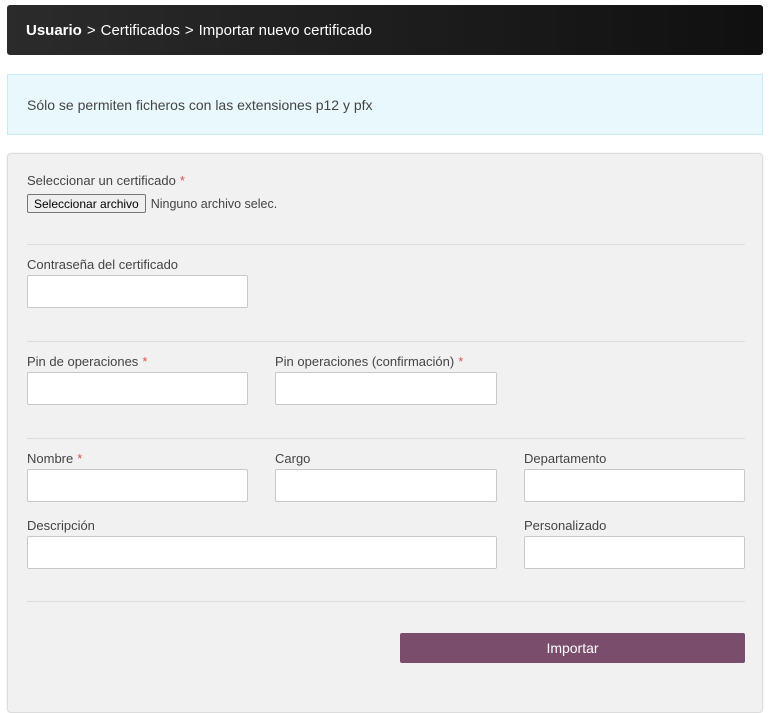 The height and width of the screenshot is (713, 770). What do you see at coordinates (386, 485) in the screenshot?
I see `position-input` at bounding box center [386, 485].